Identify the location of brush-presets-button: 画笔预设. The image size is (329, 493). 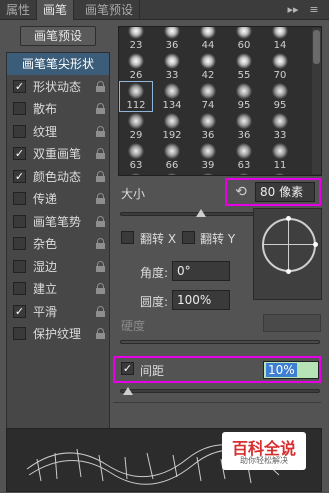
(58, 36).